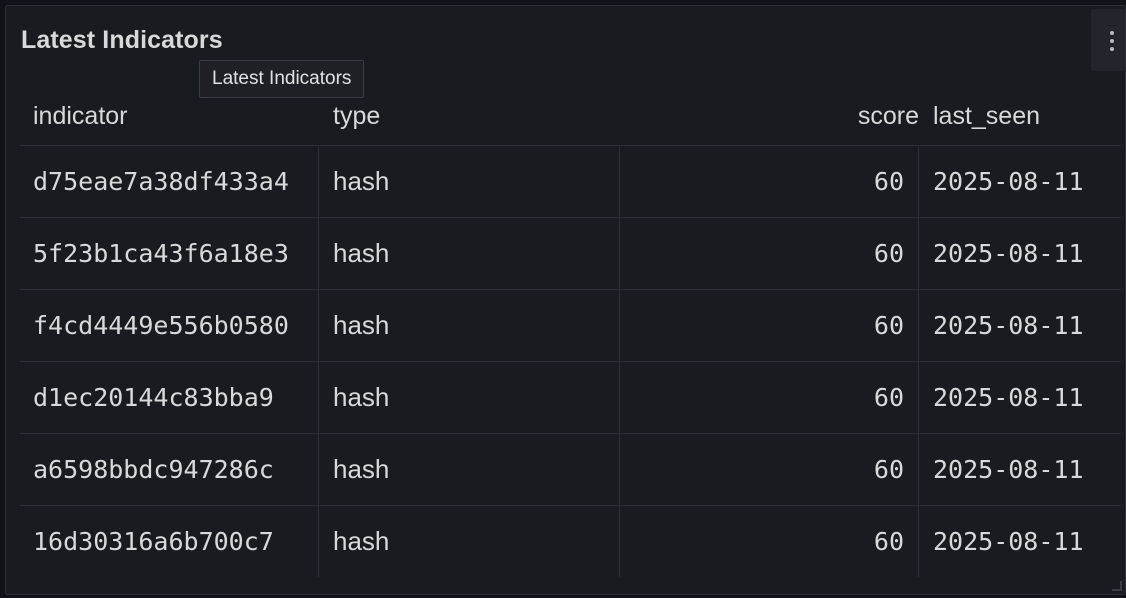 Image resolution: width=1126 pixels, height=598 pixels. What do you see at coordinates (122, 40) in the screenshot?
I see `panel-title: Latest Indicators` at bounding box center [122, 40].